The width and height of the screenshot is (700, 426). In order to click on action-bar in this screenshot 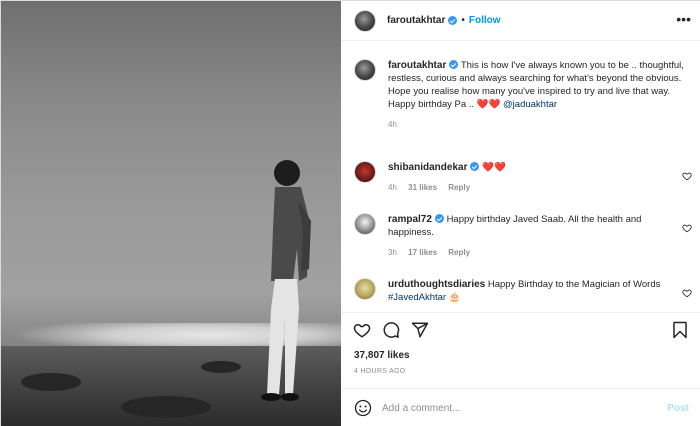, I will do `click(520, 329)`.